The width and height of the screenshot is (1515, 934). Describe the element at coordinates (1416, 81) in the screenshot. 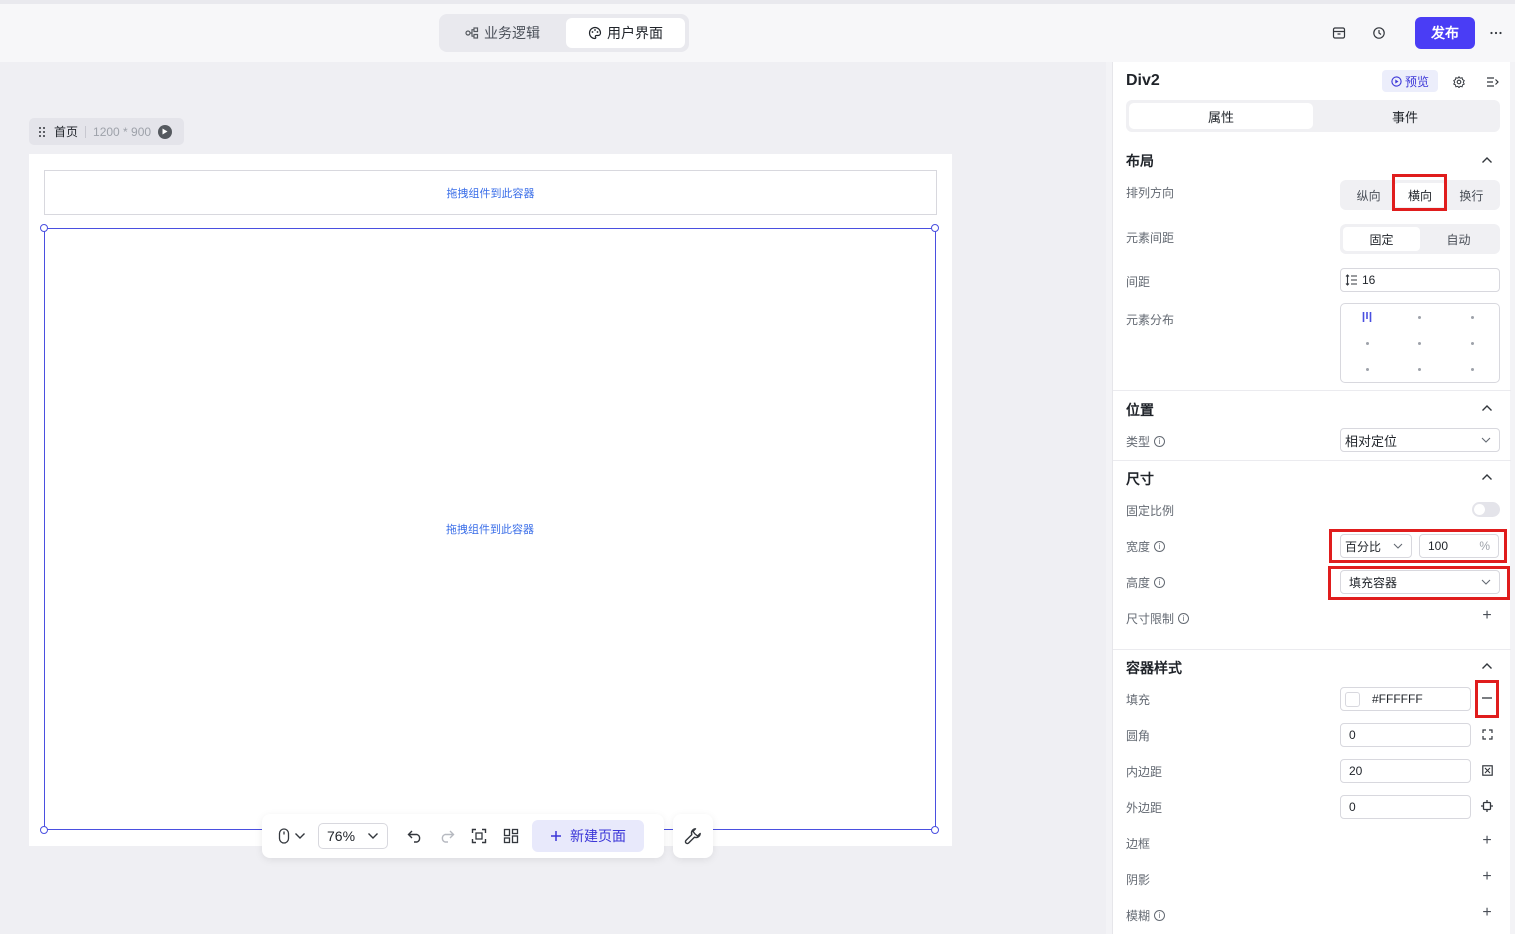

I see `preview-label: 预览` at that location.